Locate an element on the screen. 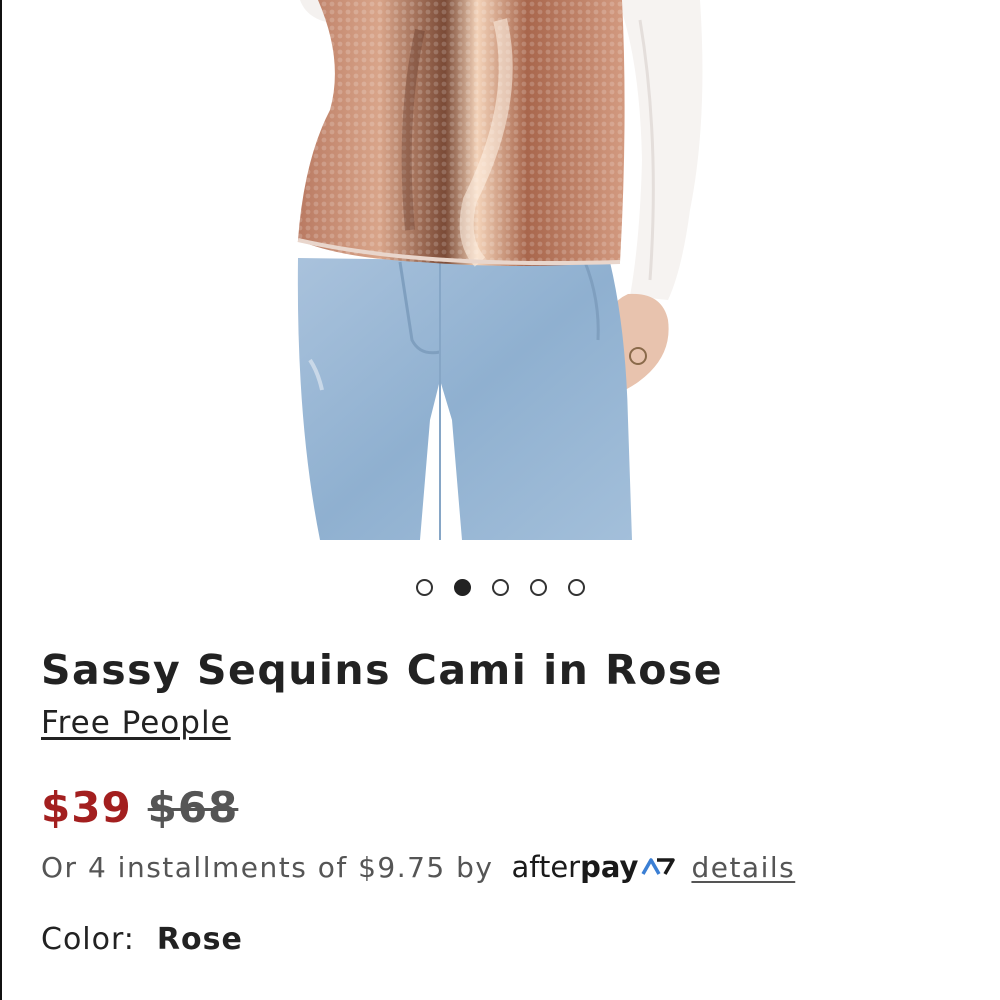 The image size is (1000, 1000). image-carousel-dots is located at coordinates (500, 587).